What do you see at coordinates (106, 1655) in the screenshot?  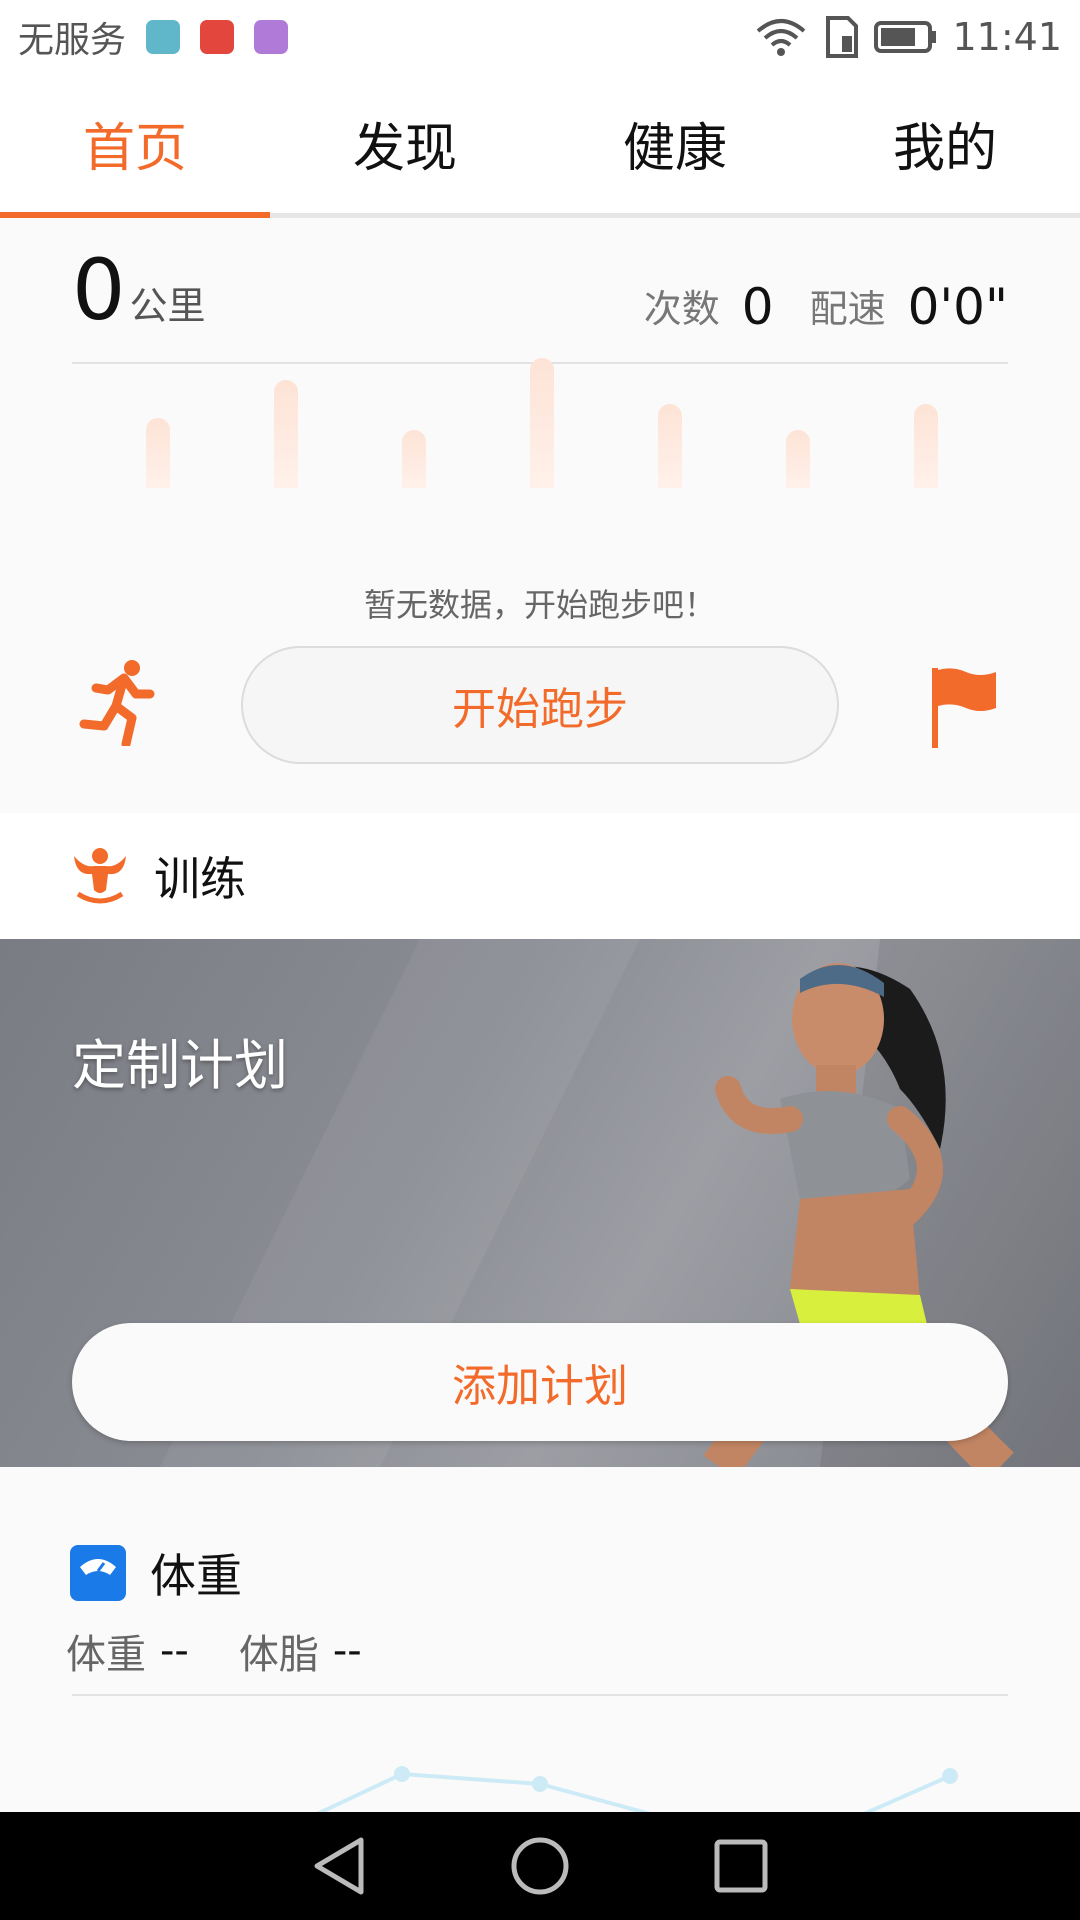 I see `weight-label: 体重` at bounding box center [106, 1655].